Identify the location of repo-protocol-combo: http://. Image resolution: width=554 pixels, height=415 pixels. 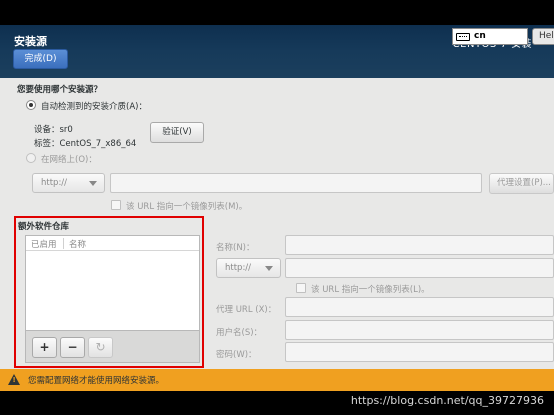
(248, 268).